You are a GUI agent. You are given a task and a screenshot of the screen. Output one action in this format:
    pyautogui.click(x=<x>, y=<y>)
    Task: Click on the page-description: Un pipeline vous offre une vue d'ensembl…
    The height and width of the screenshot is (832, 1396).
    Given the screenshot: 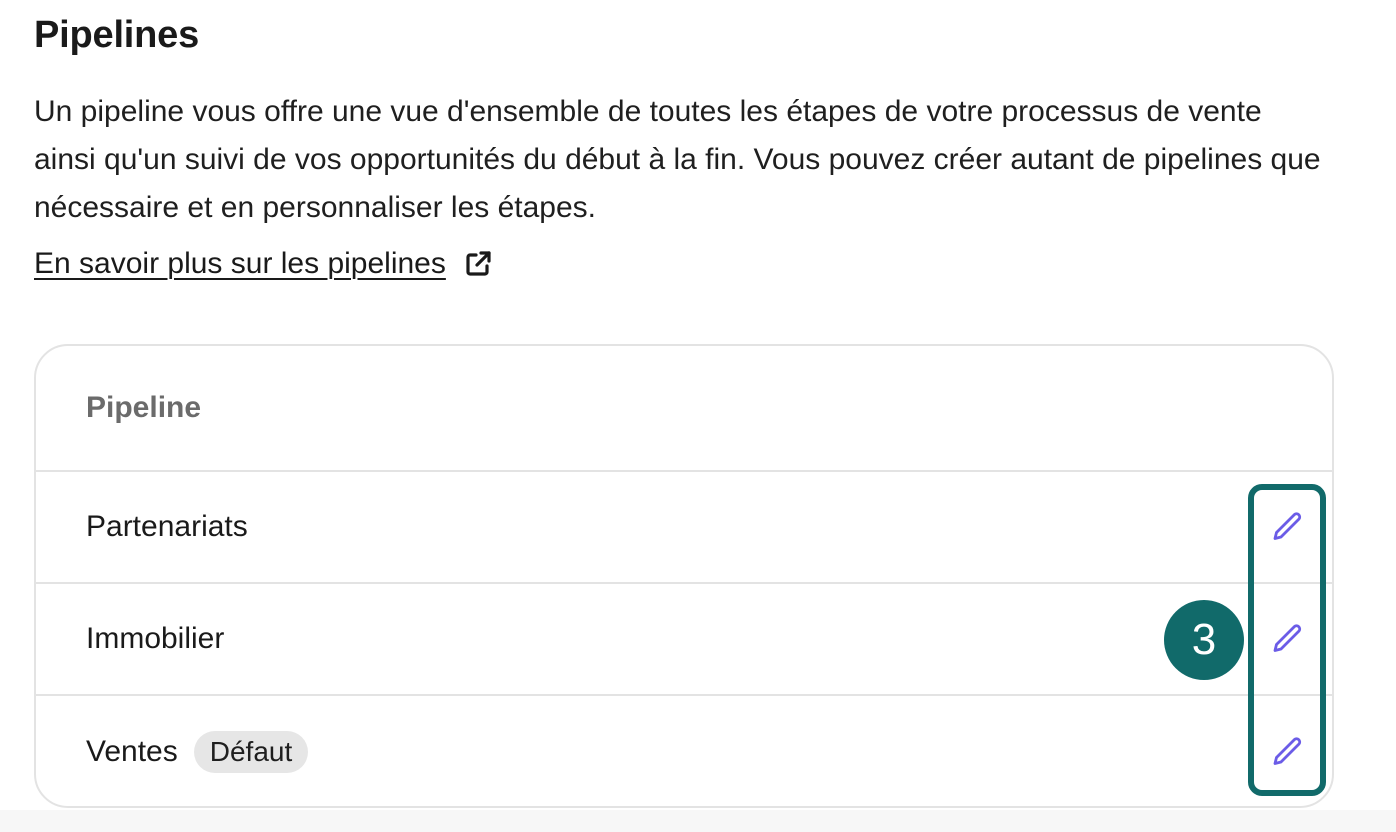 What is the action you would take?
    pyautogui.click(x=677, y=159)
    